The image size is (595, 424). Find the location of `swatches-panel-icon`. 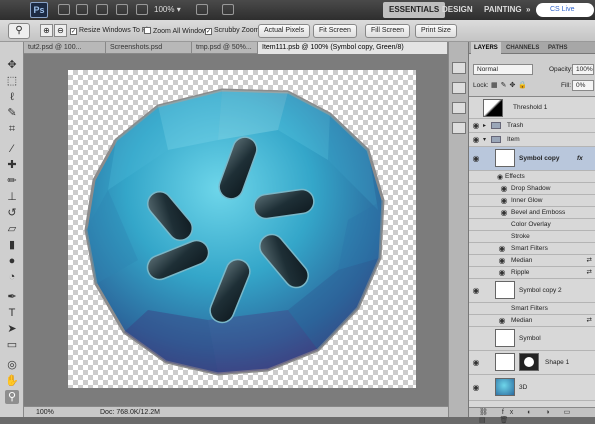

swatches-panel-icon is located at coordinates (459, 88).